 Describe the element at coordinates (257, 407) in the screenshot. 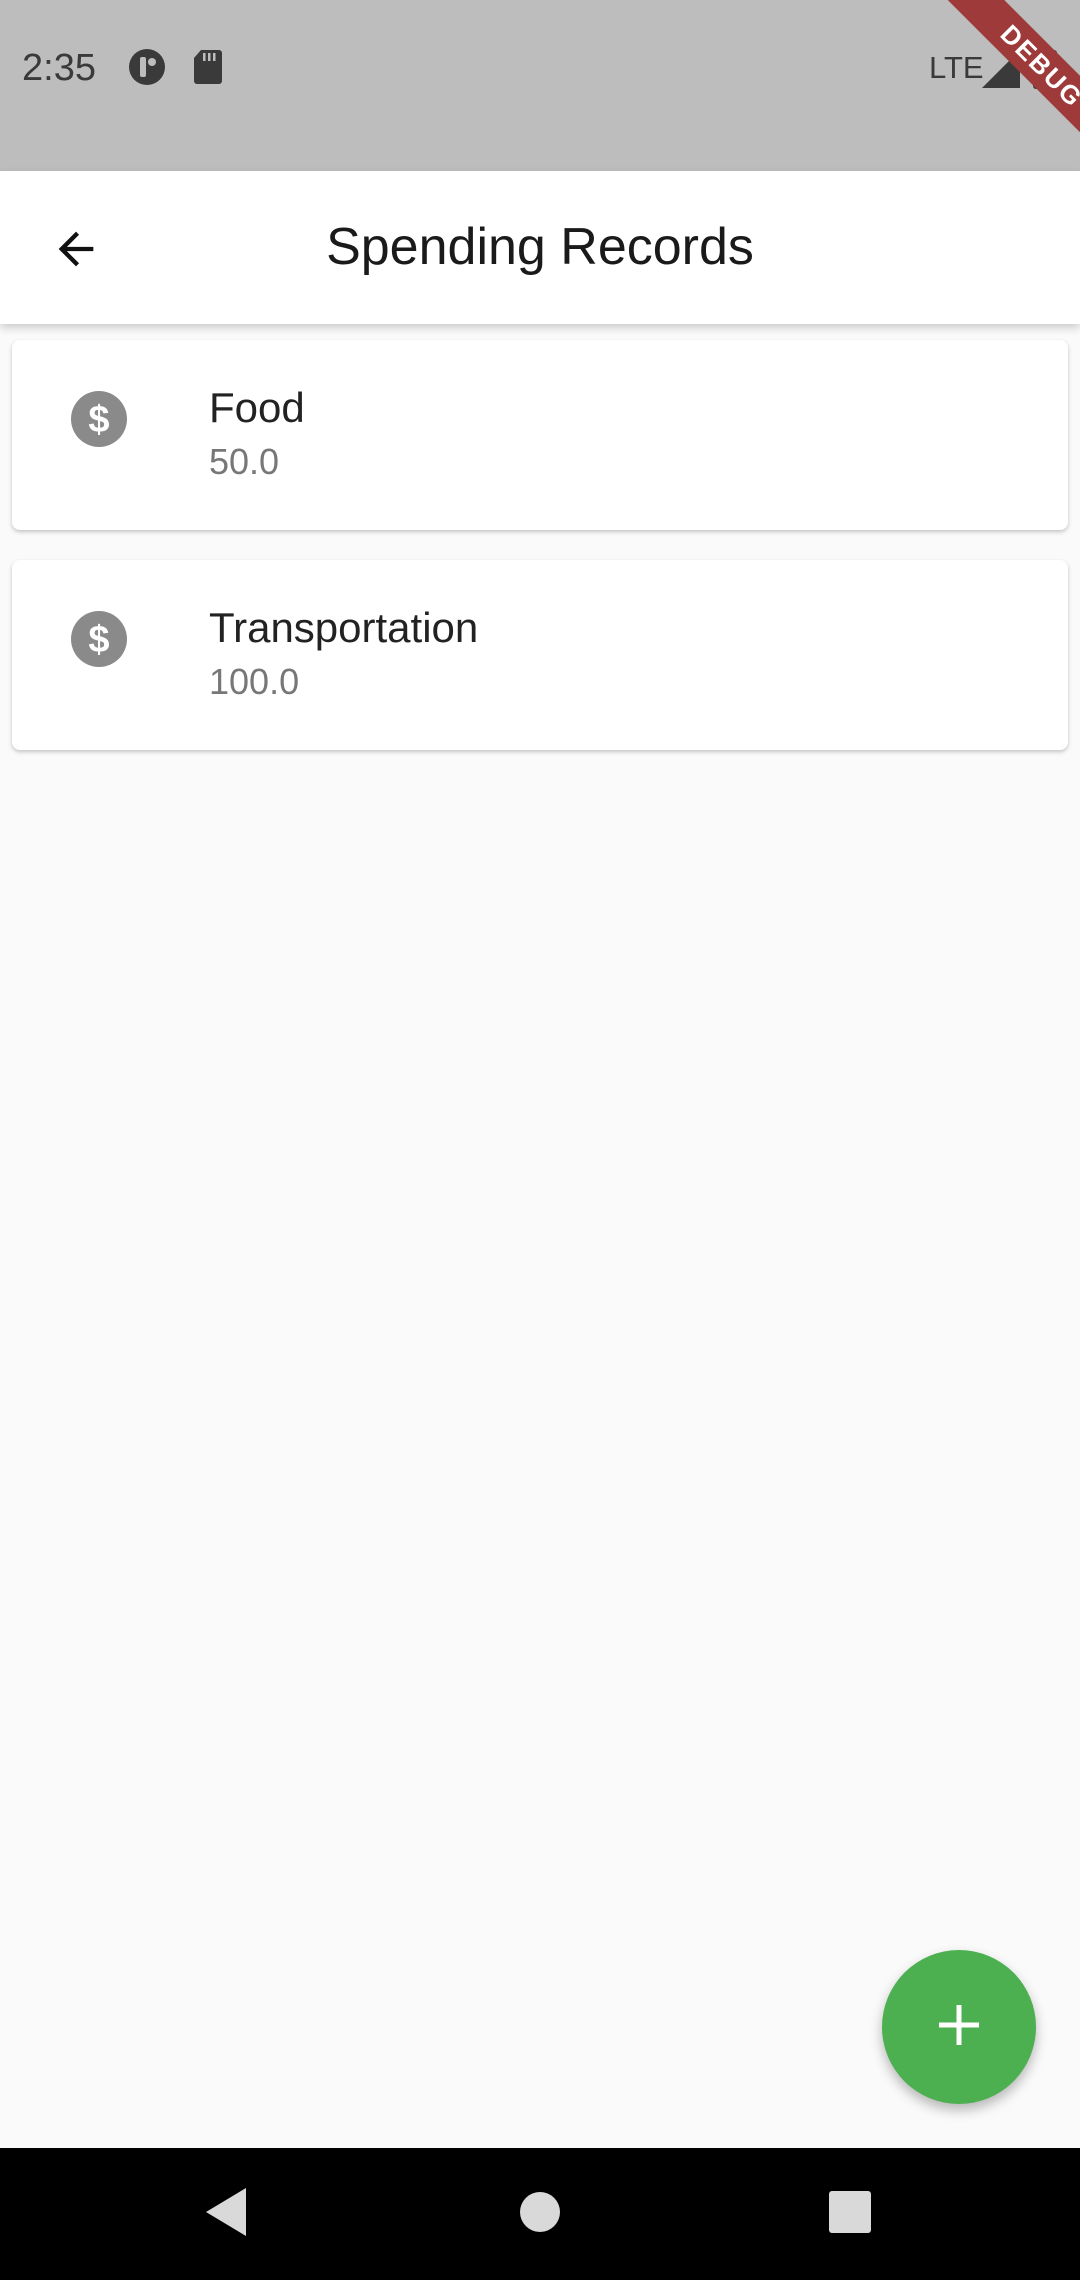

I see `record-title: Food` at that location.